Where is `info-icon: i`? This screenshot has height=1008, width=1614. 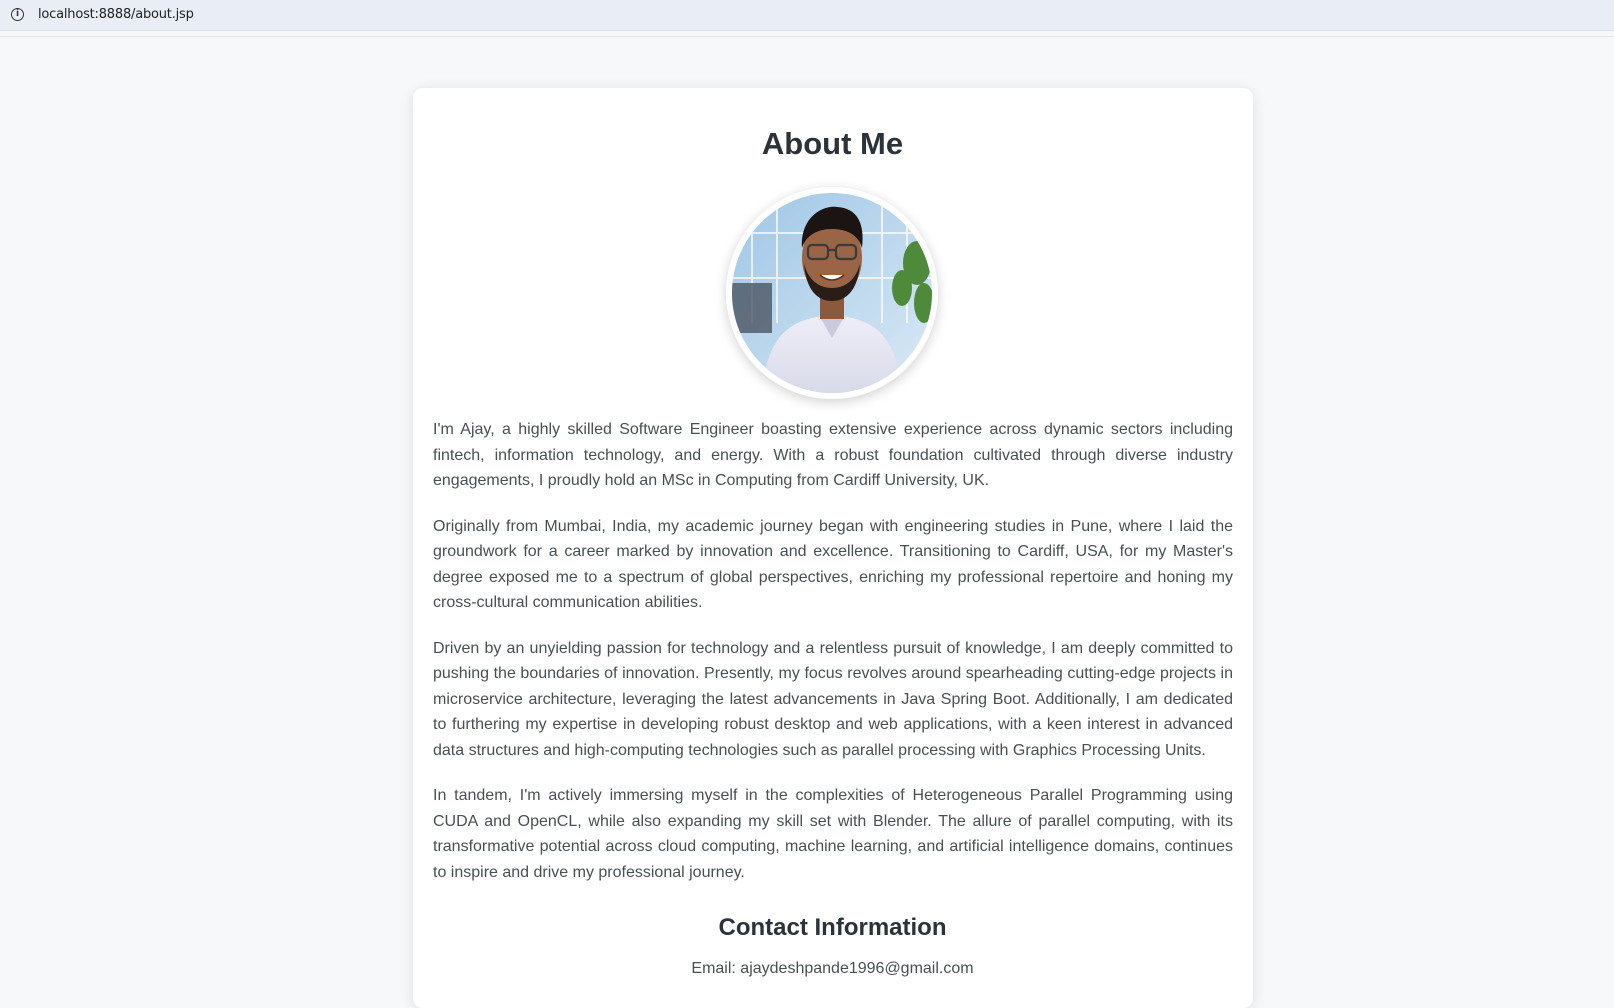 info-icon: i is located at coordinates (17, 14).